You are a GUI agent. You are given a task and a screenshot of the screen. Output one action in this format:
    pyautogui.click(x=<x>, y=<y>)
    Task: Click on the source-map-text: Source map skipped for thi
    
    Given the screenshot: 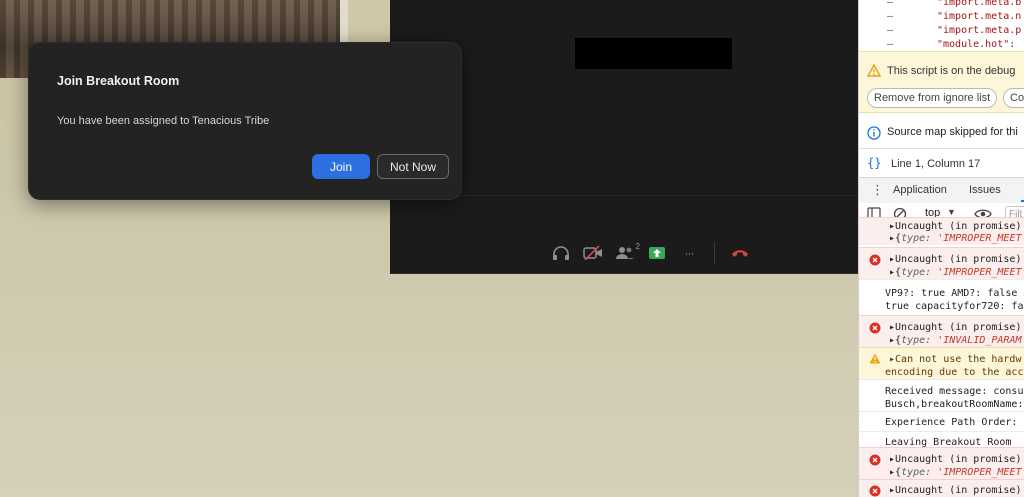 What is the action you would take?
    pyautogui.click(x=952, y=132)
    